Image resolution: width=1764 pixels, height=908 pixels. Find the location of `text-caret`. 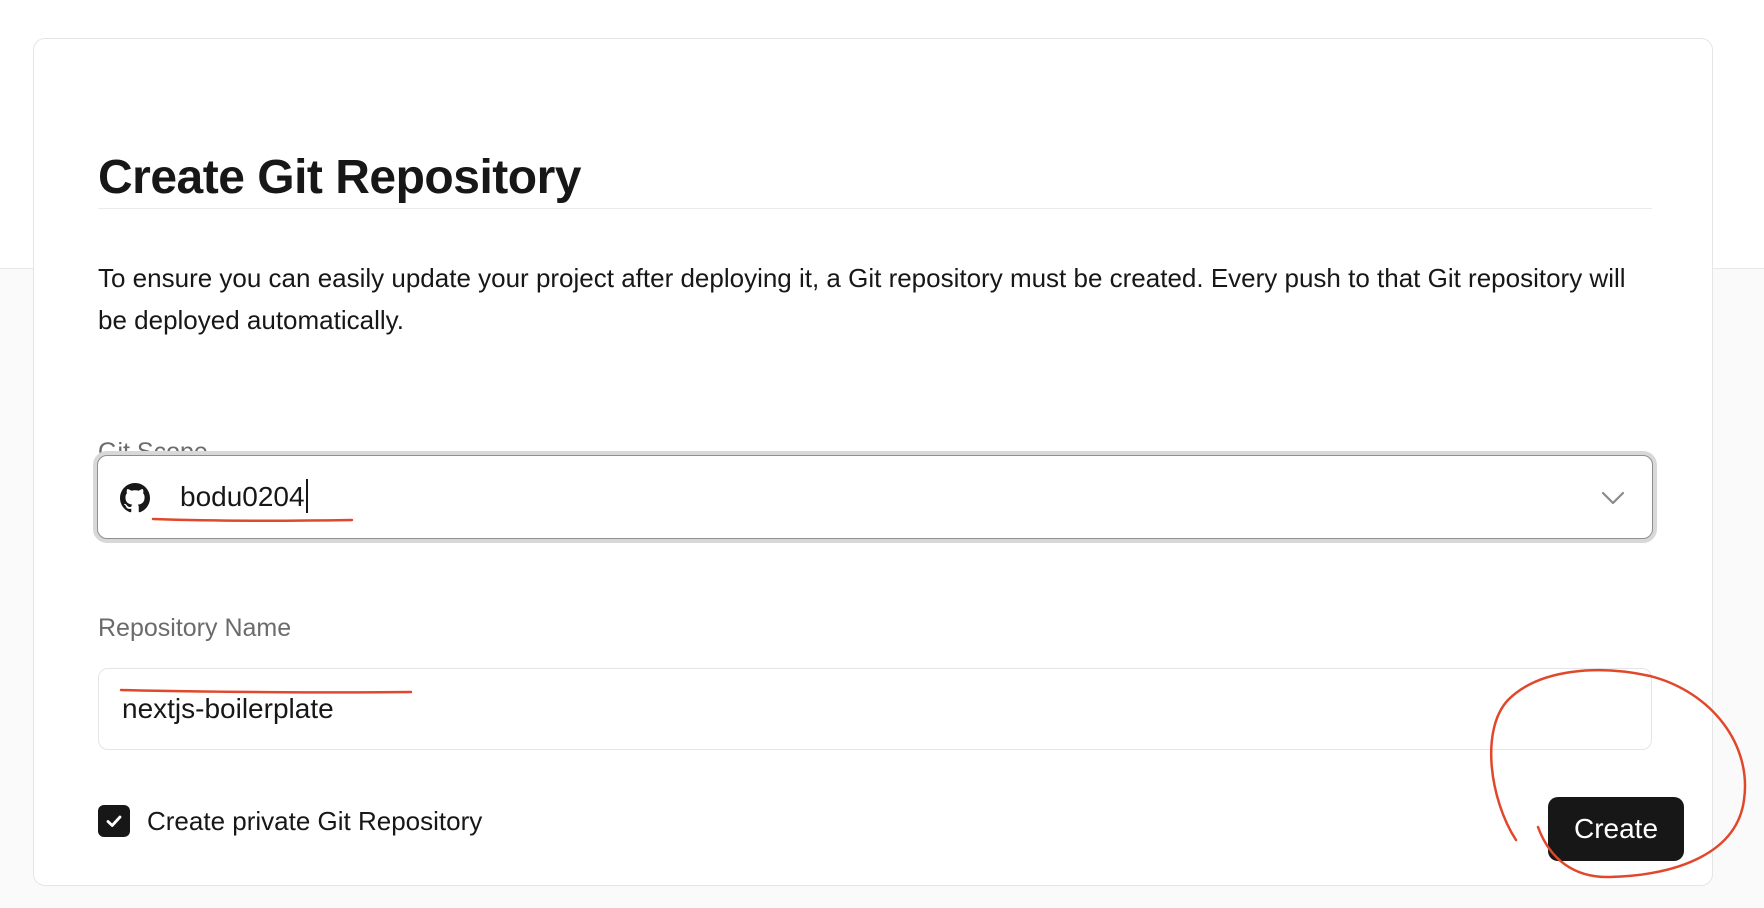

text-caret is located at coordinates (306, 496).